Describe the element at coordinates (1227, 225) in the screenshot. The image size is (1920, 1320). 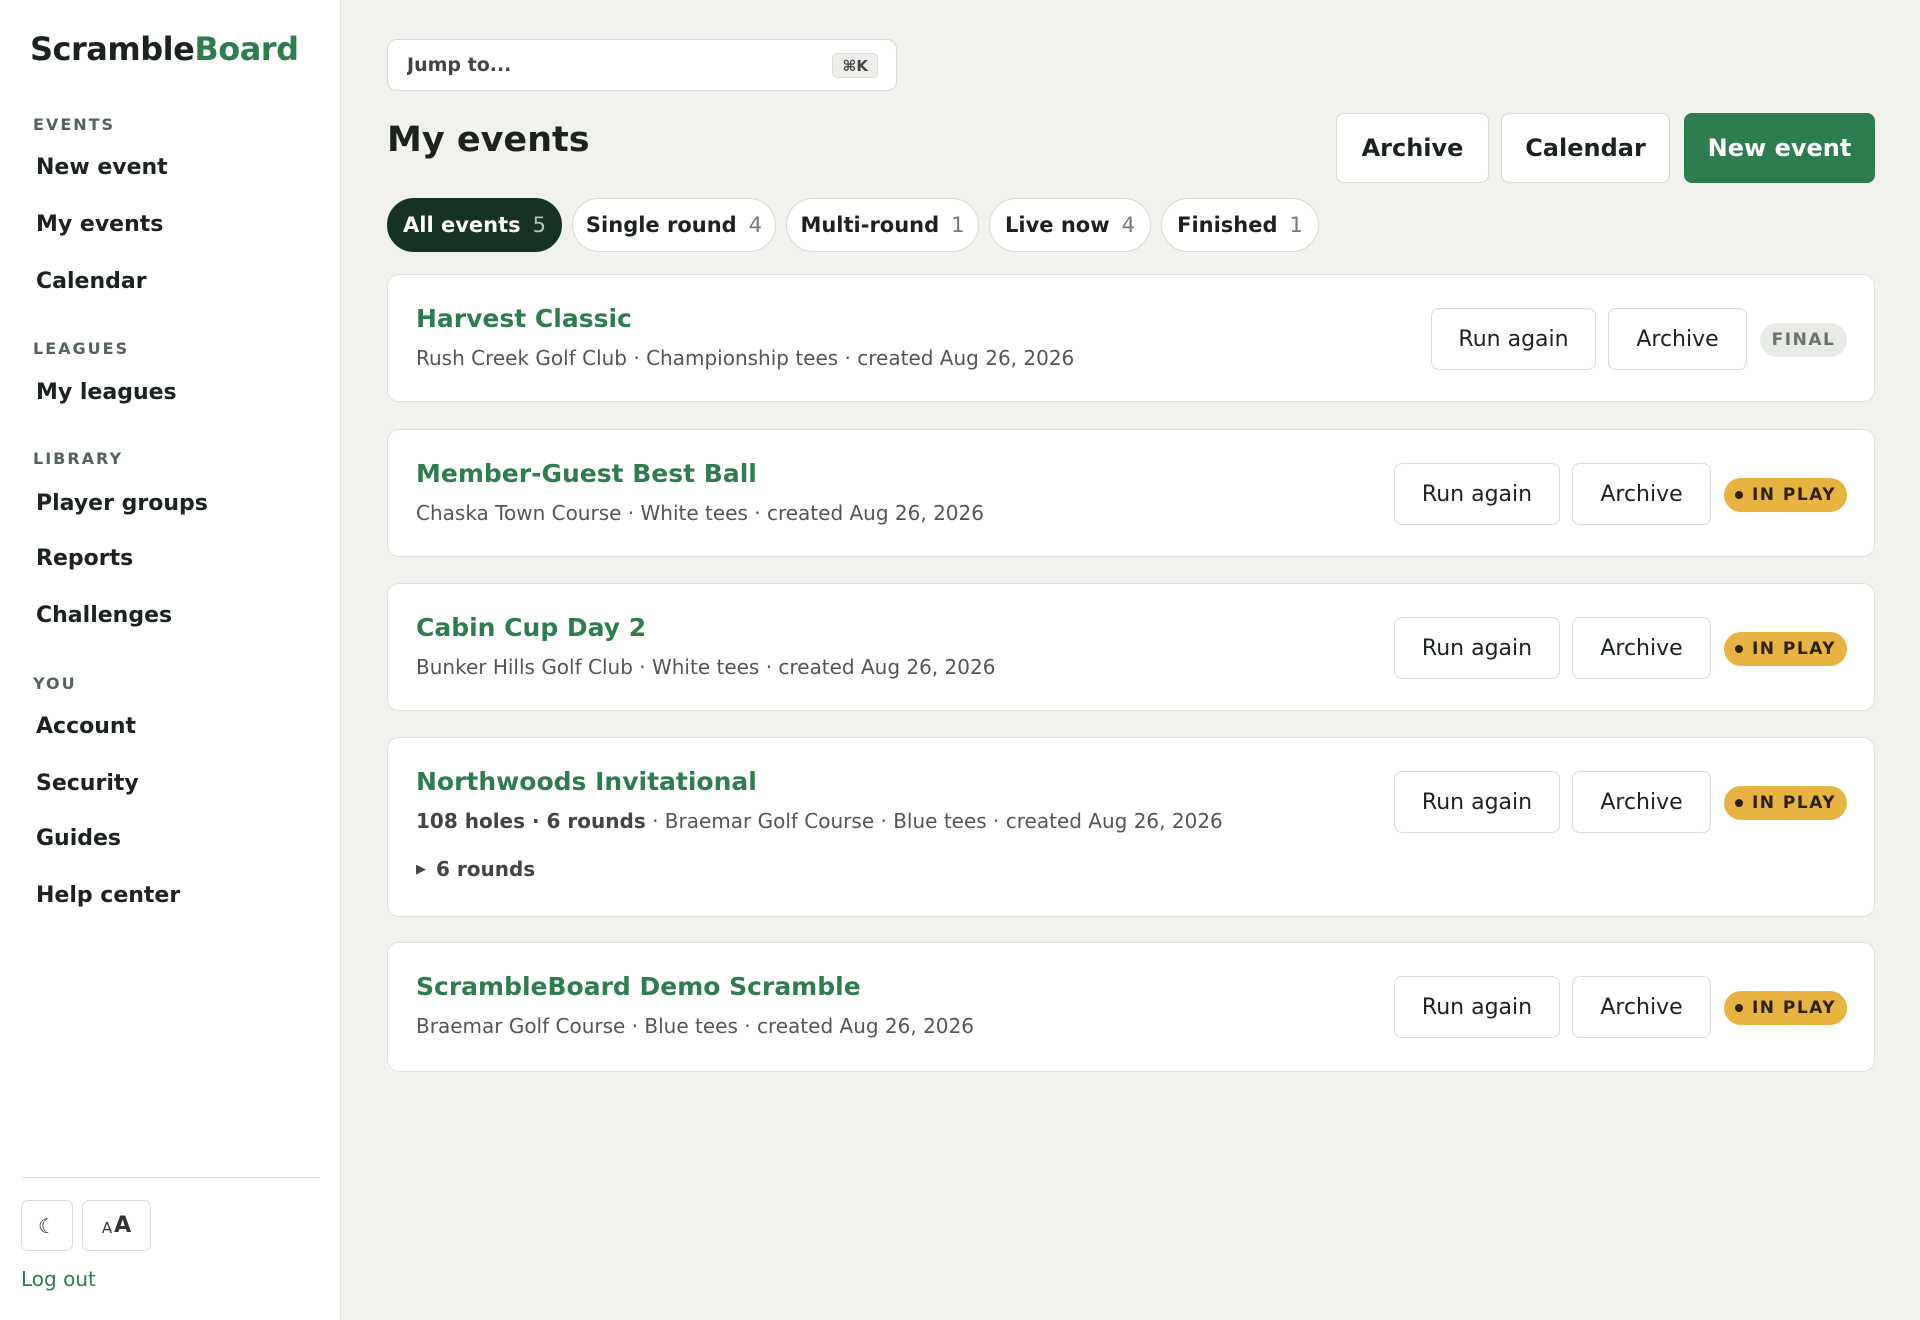
I see `filter-label: Finished` at that location.